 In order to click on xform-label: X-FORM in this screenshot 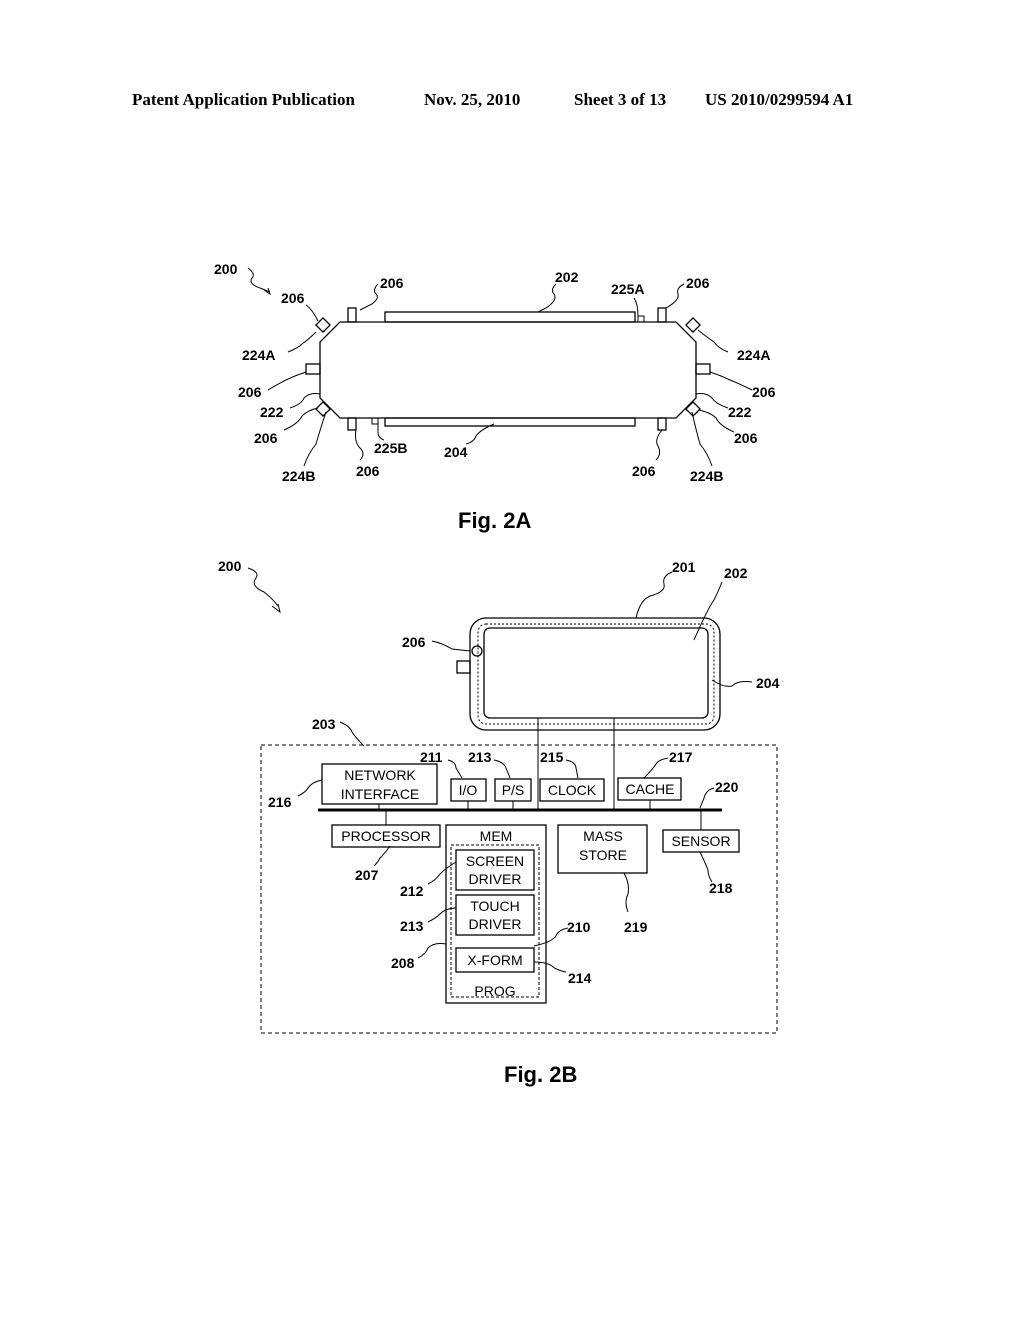, I will do `click(494, 960)`.